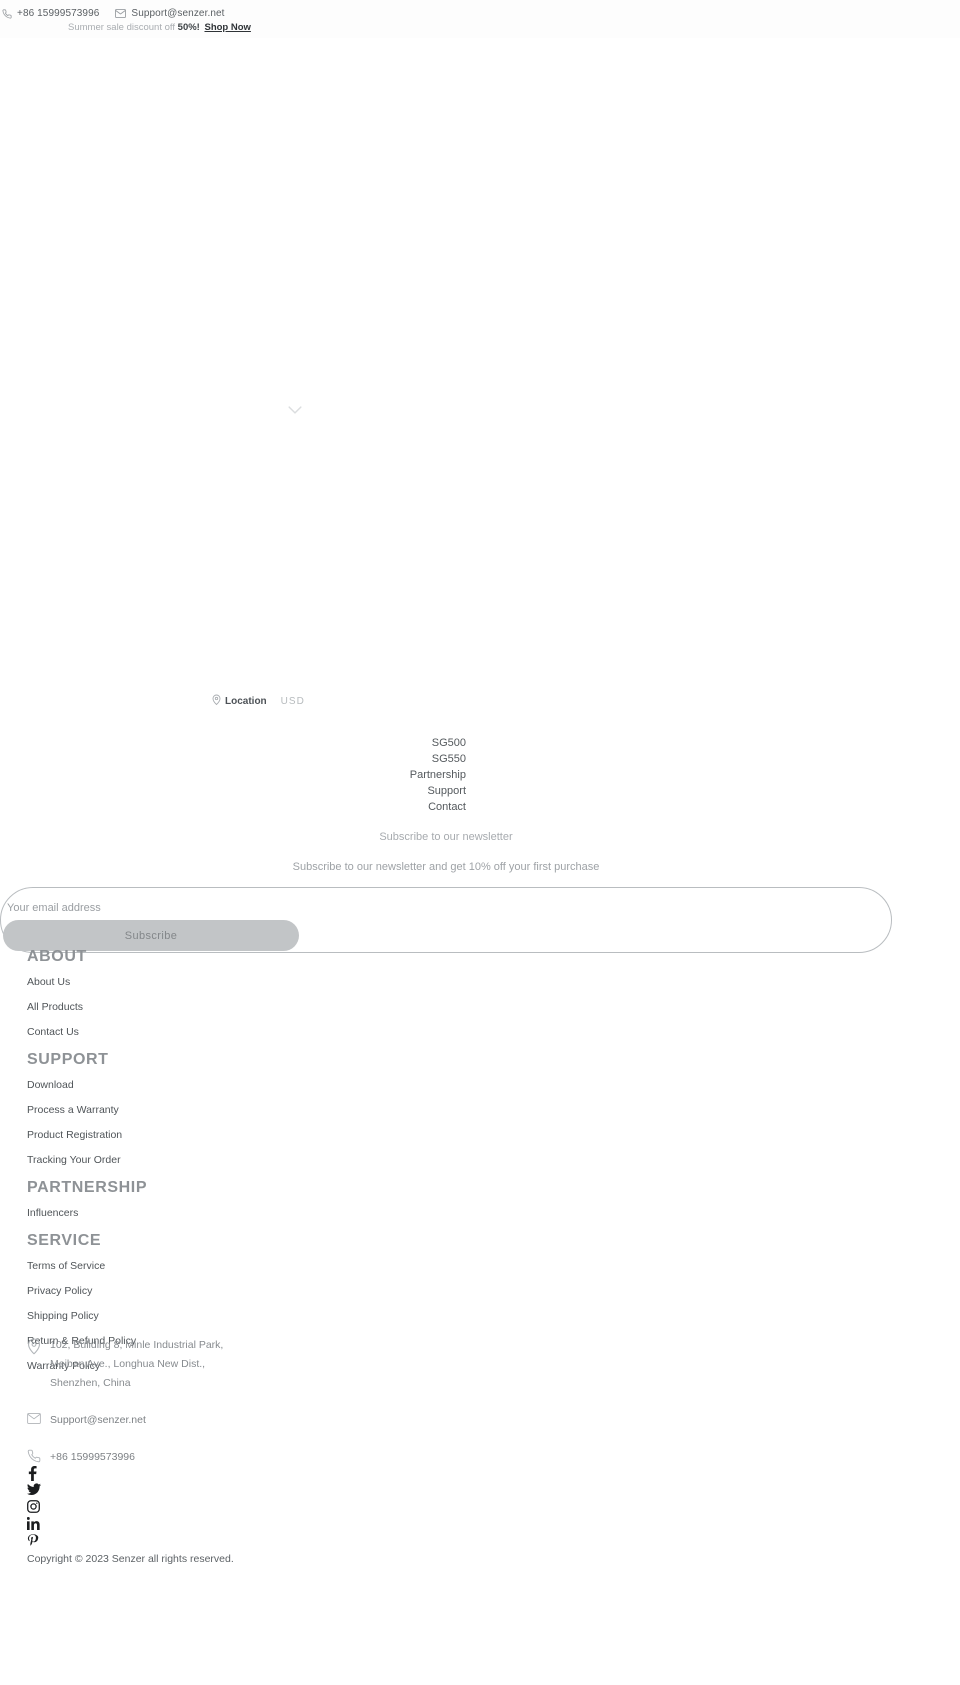 Image resolution: width=960 pixels, height=1685 pixels. What do you see at coordinates (151, 935) in the screenshot?
I see `subscribe-button: Subscribe` at bounding box center [151, 935].